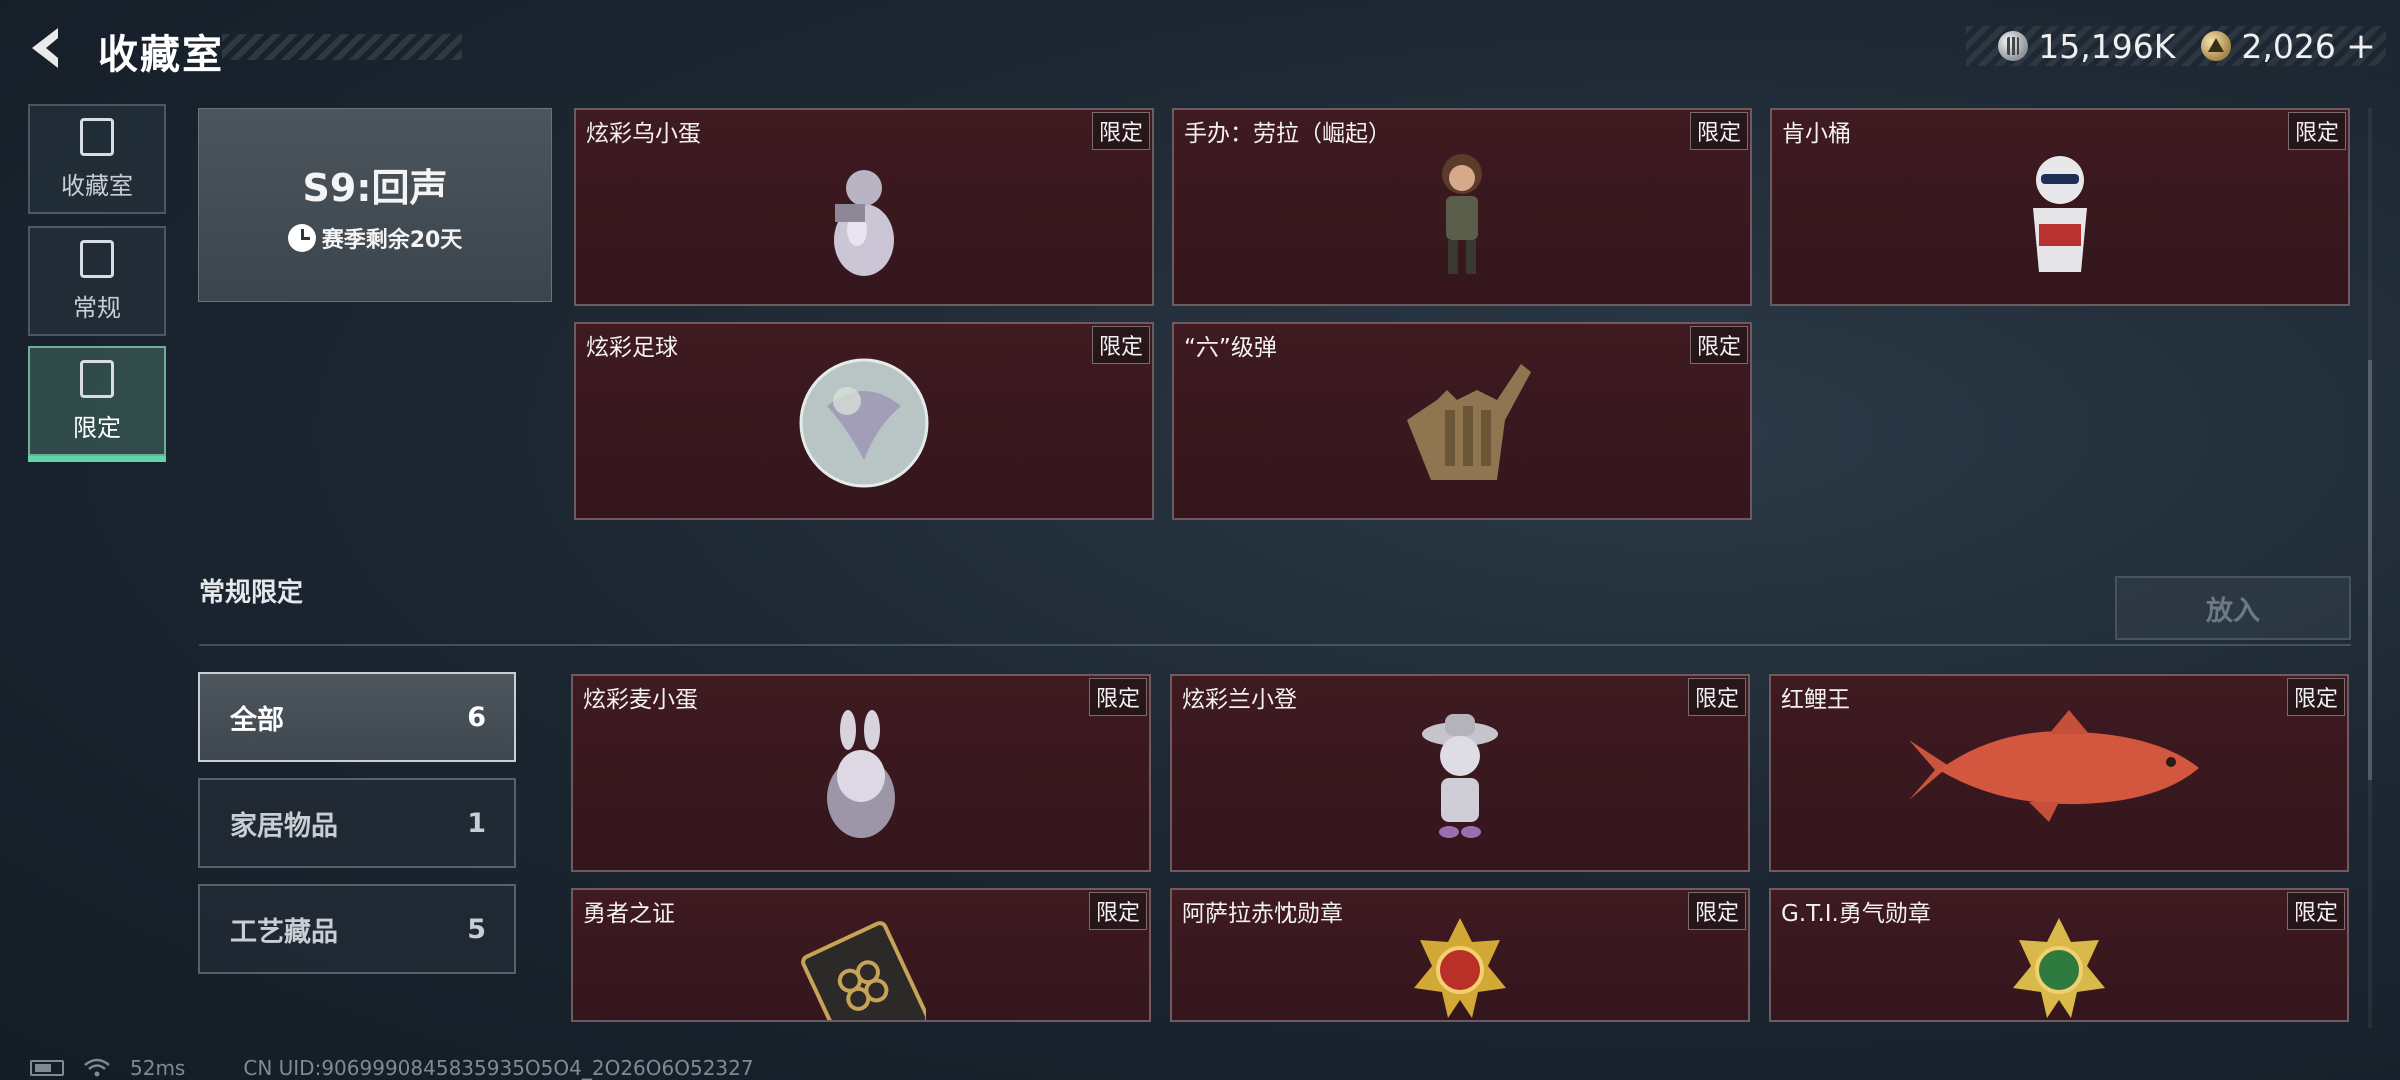  What do you see at coordinates (632, 348) in the screenshot?
I see `item-name: 炫彩足球` at bounding box center [632, 348].